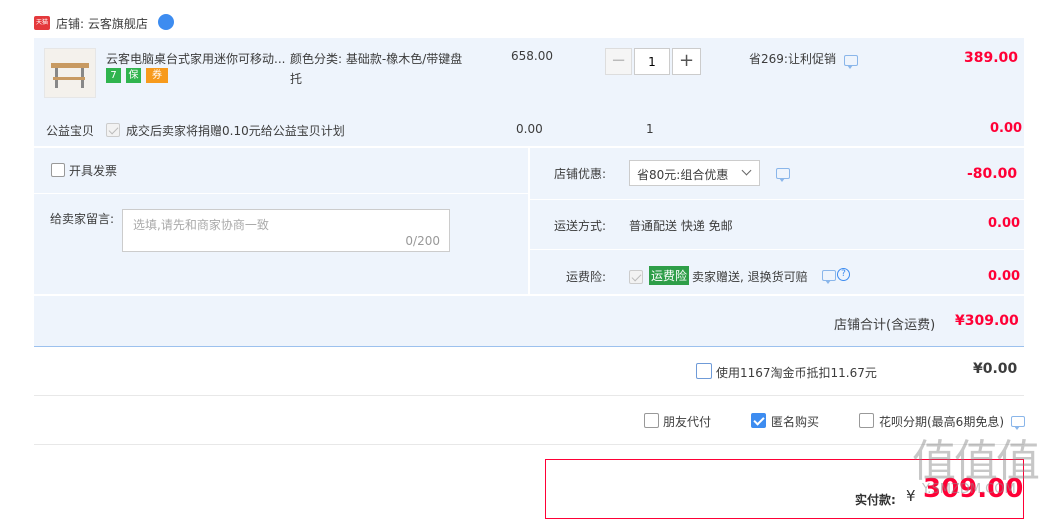  I want to click on shop-name-link: 店铺: 云客旗舰店, so click(102, 23).